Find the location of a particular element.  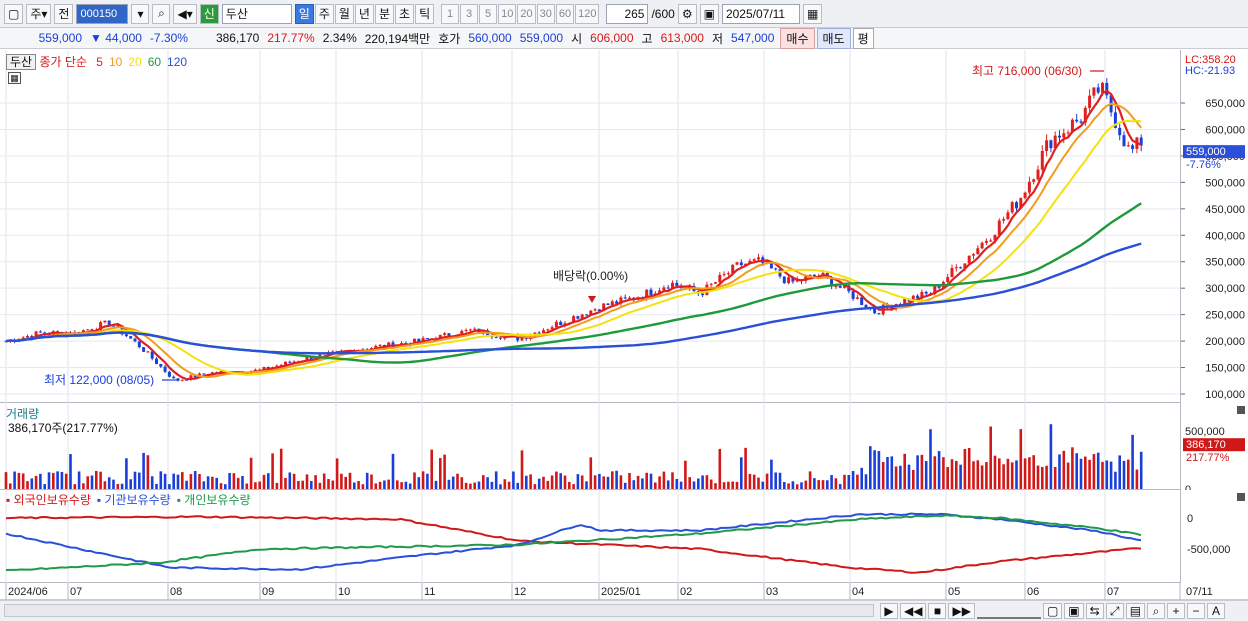

minute-tab-20: 20 is located at coordinates (526, 13).